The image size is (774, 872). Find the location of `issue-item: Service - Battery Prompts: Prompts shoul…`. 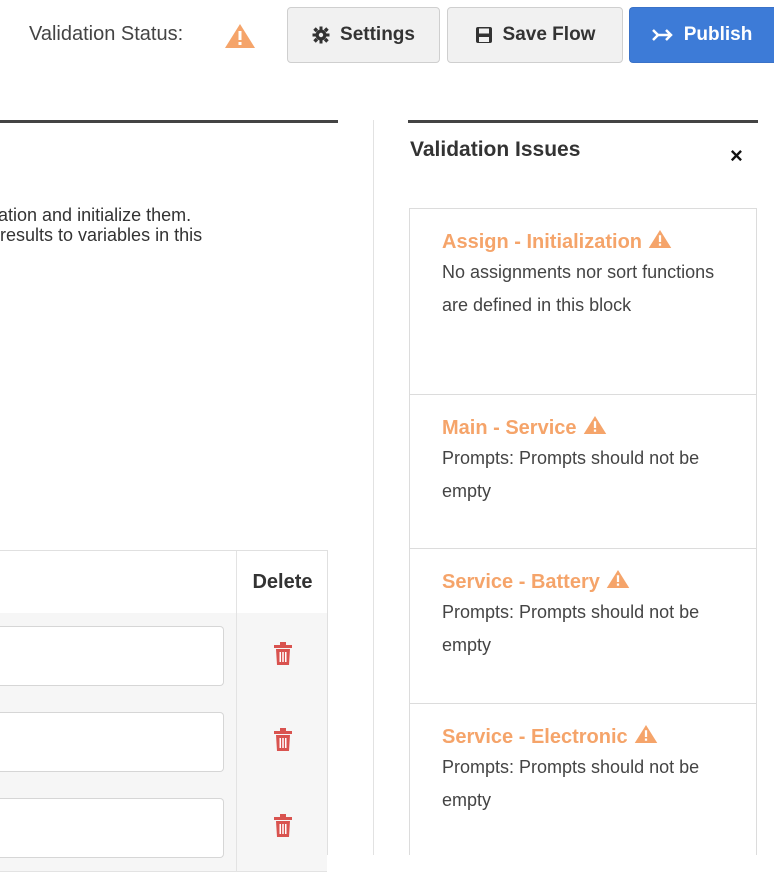

issue-item: Service - Battery Prompts: Prompts shoul… is located at coordinates (583, 626).